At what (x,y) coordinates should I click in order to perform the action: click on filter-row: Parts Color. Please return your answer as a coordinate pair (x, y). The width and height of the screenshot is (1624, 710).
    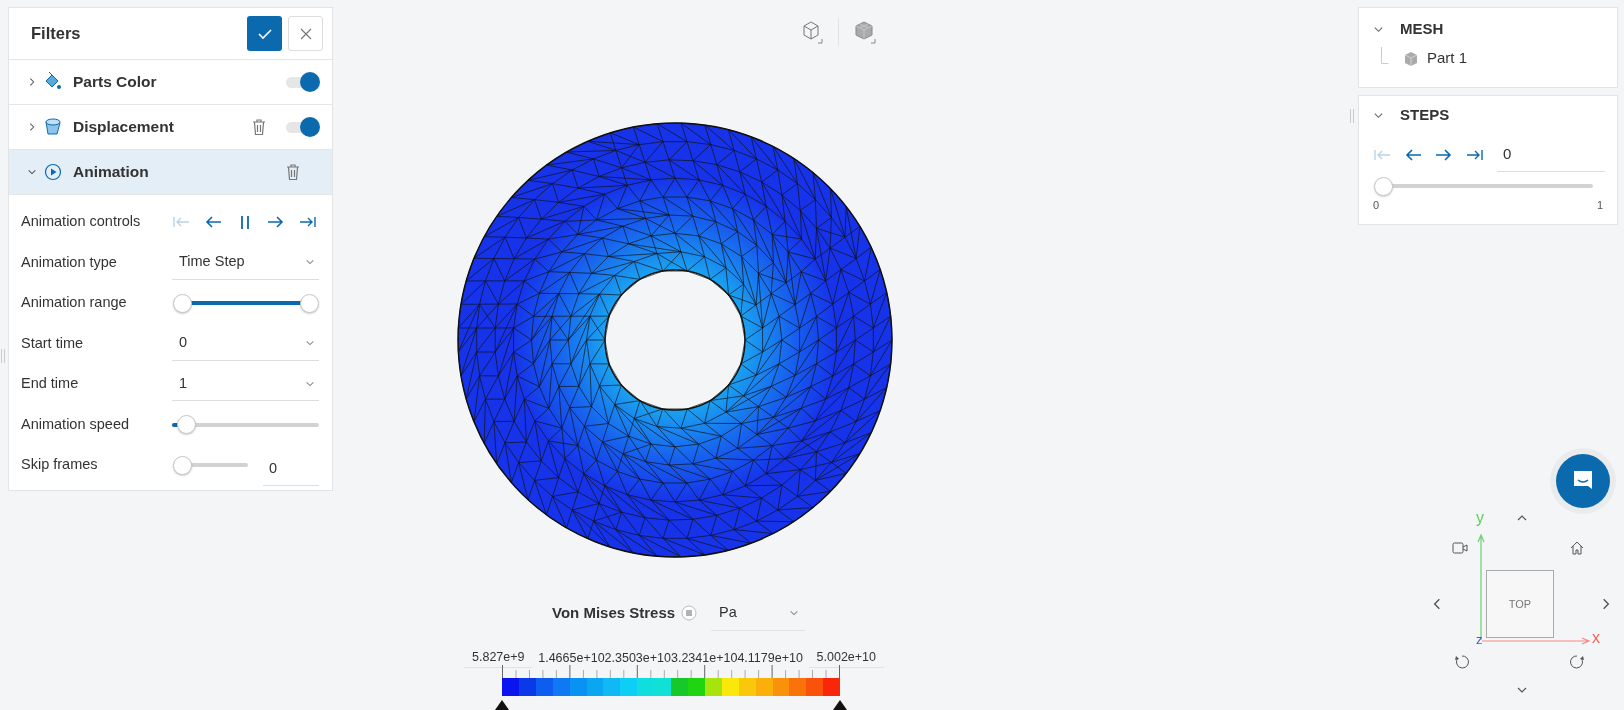
    Looking at the image, I should click on (170, 82).